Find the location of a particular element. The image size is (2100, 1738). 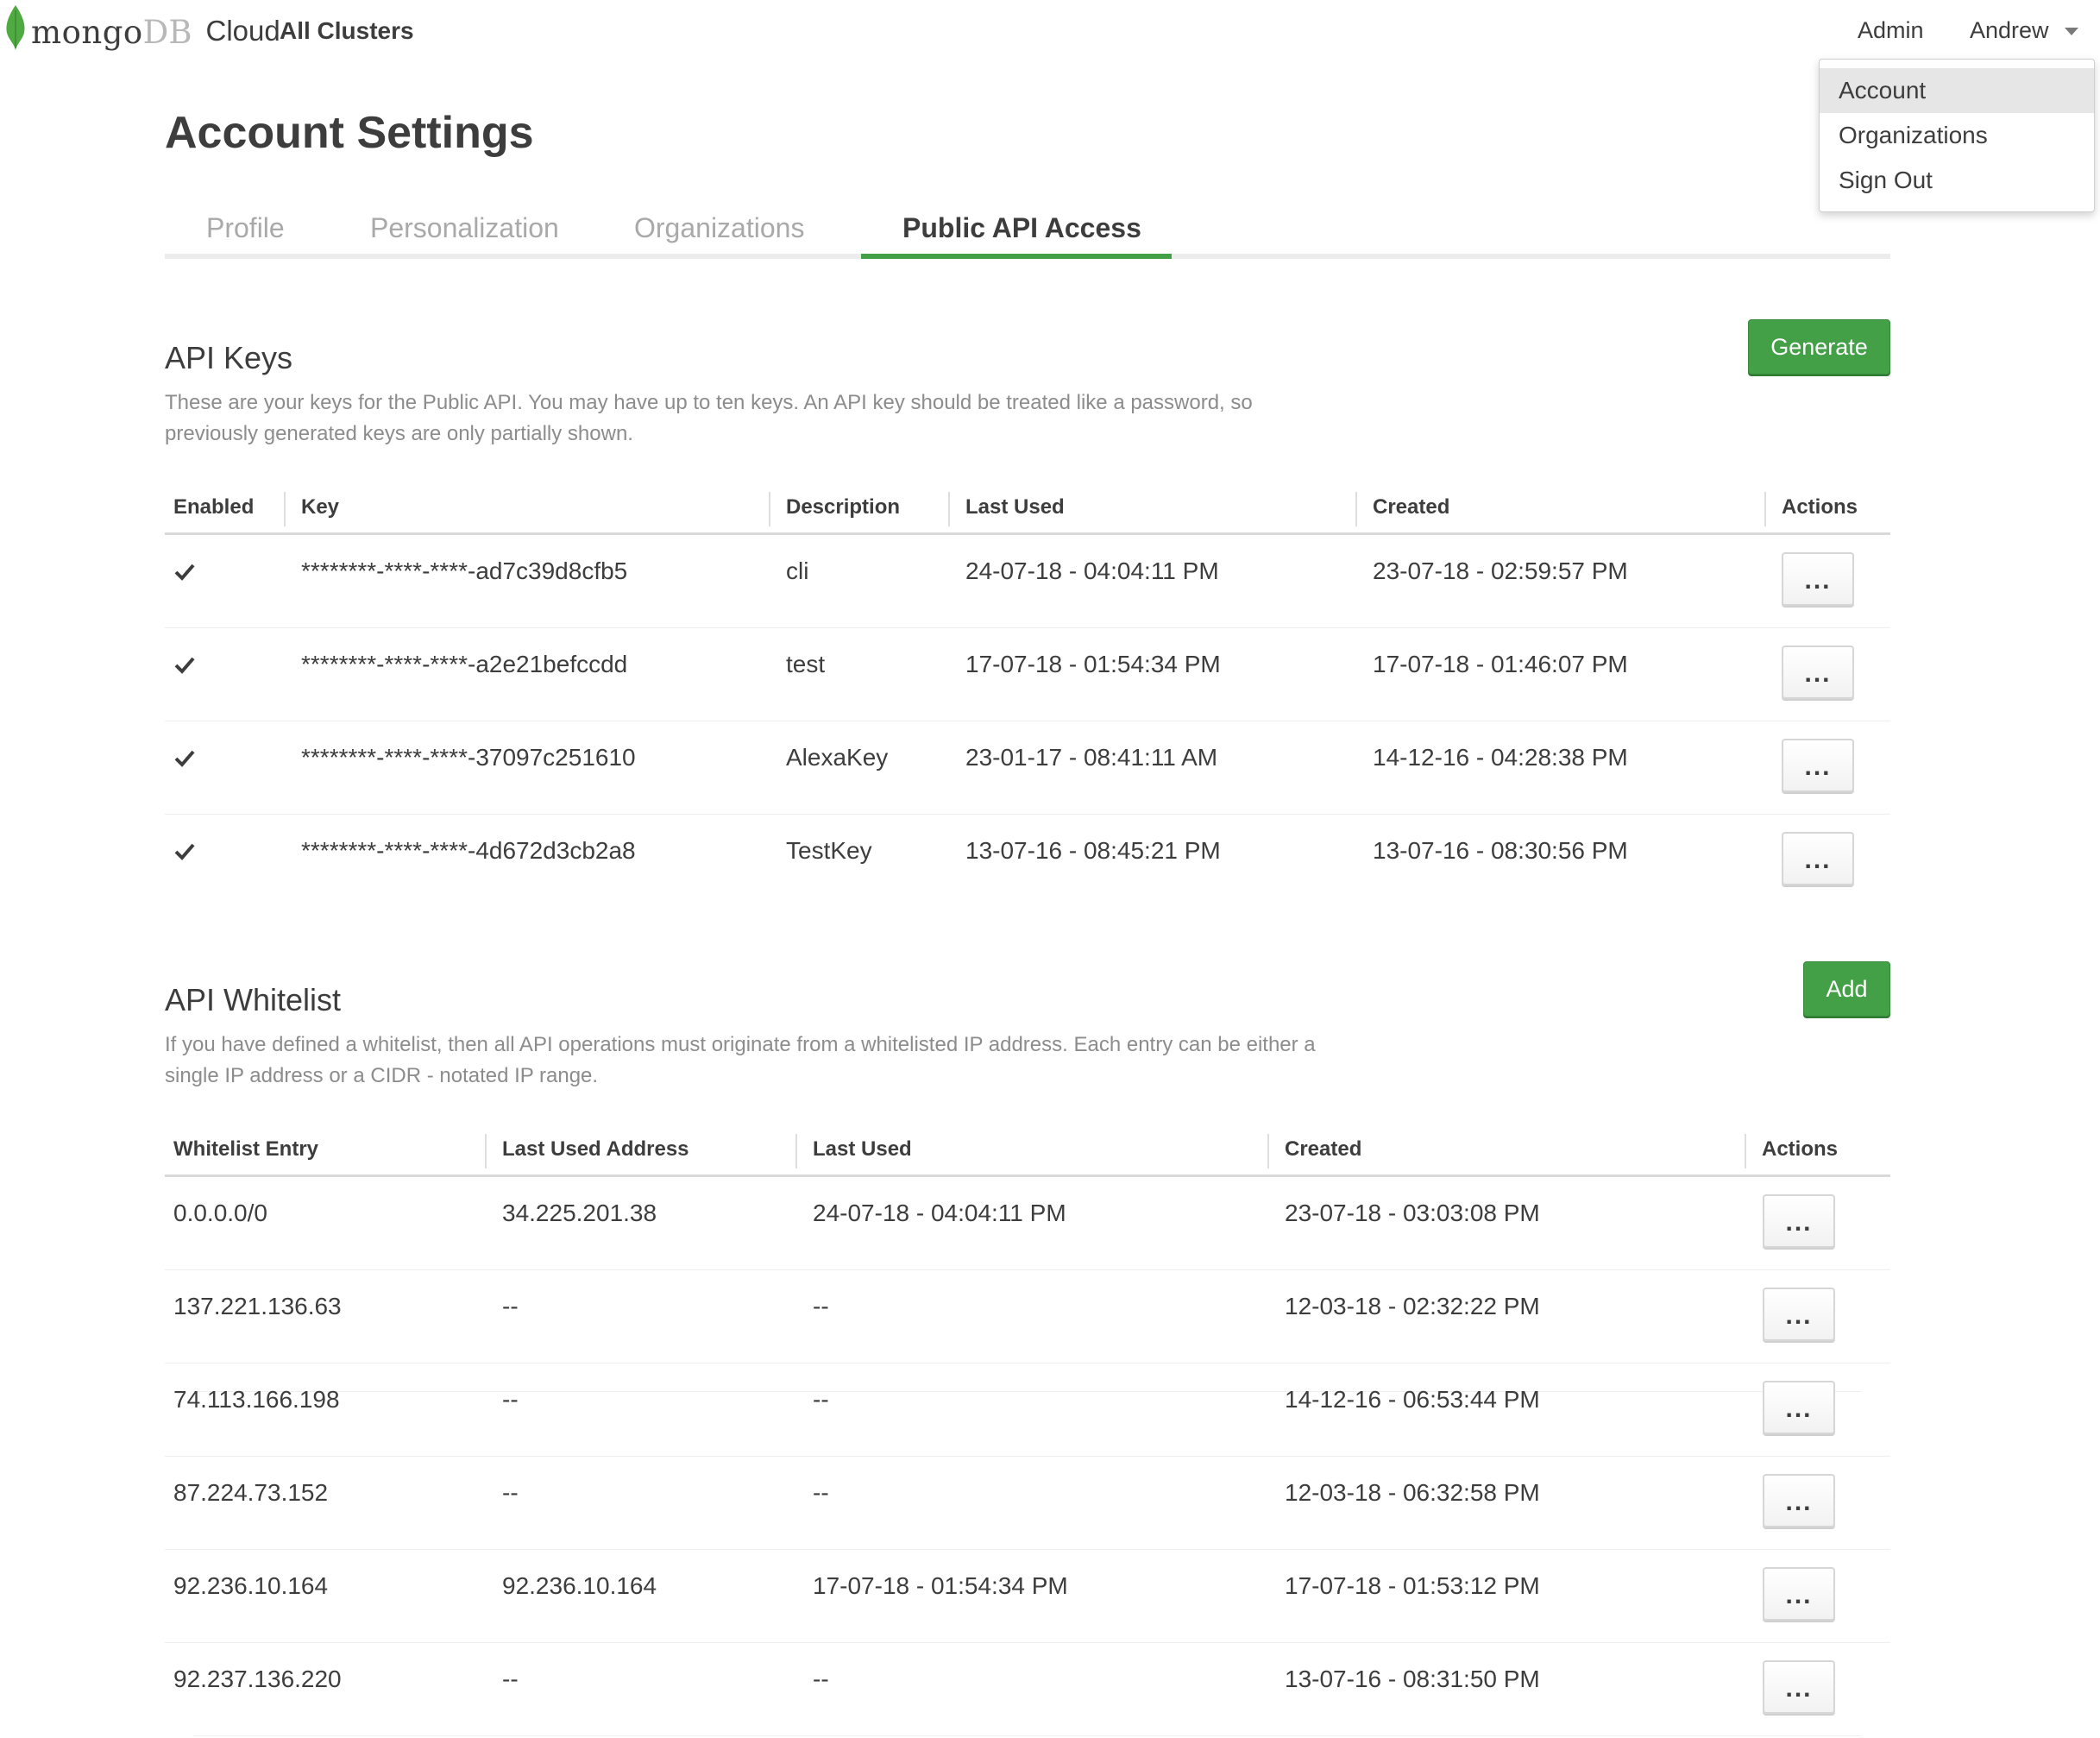

user-dropdown-menu: Account Organizations Sign Out is located at coordinates (1957, 135).